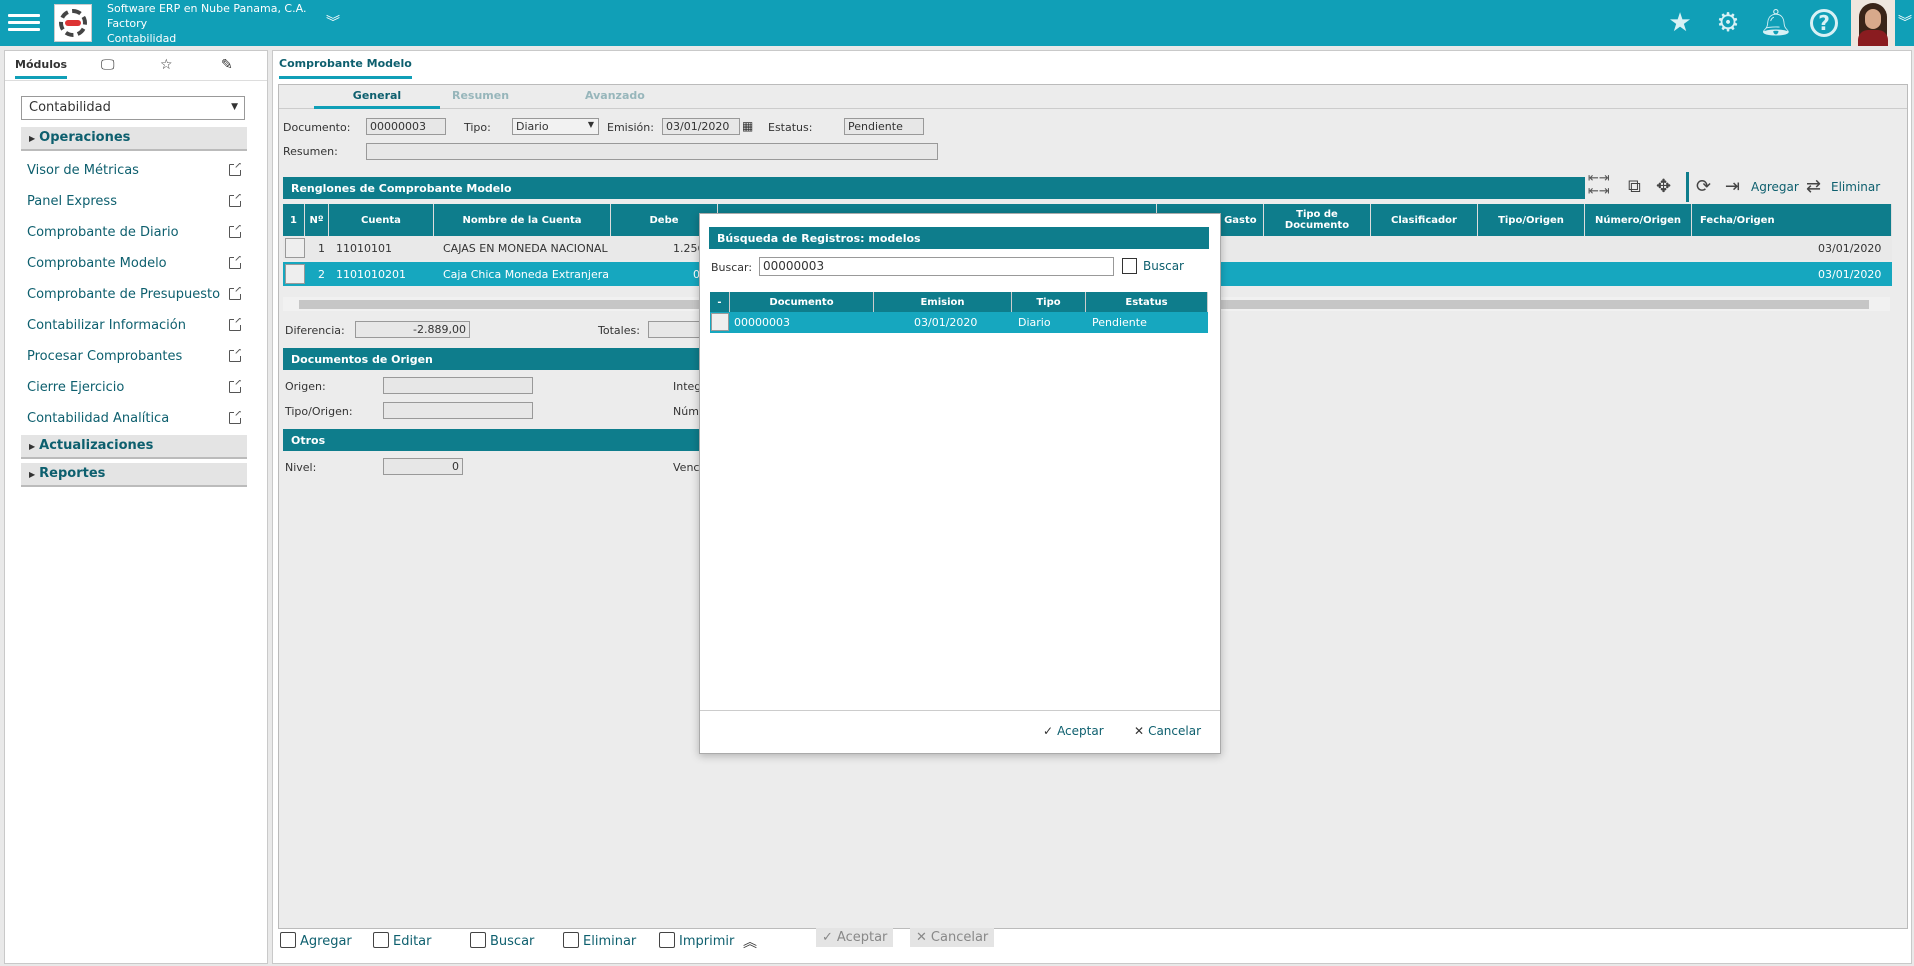 The height and width of the screenshot is (966, 1914). What do you see at coordinates (1599, 185) in the screenshot?
I see `expand-collapse-icon: ⇤⇥ ⇤⇥` at bounding box center [1599, 185].